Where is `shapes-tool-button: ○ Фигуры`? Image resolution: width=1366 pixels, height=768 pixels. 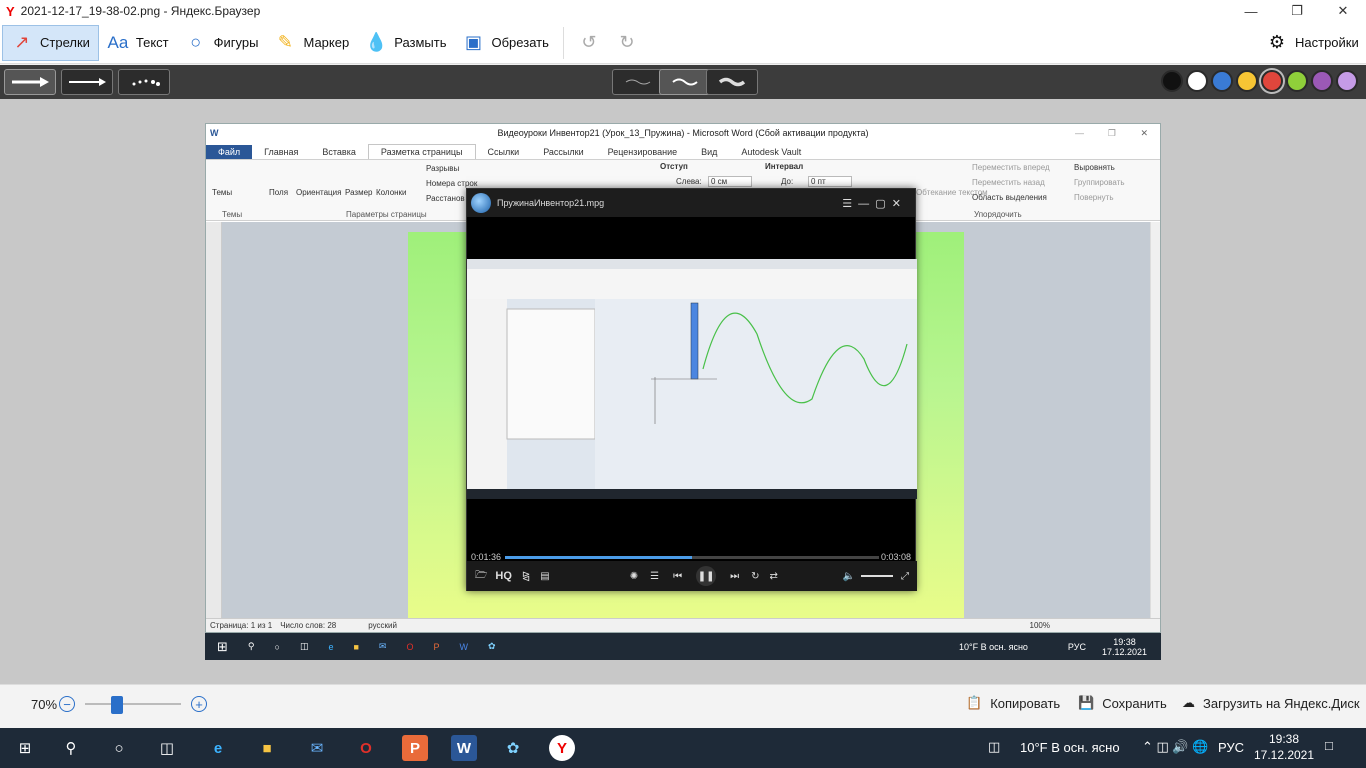
shapes-tool-button: ○ Фигуры is located at coordinates (222, 43).